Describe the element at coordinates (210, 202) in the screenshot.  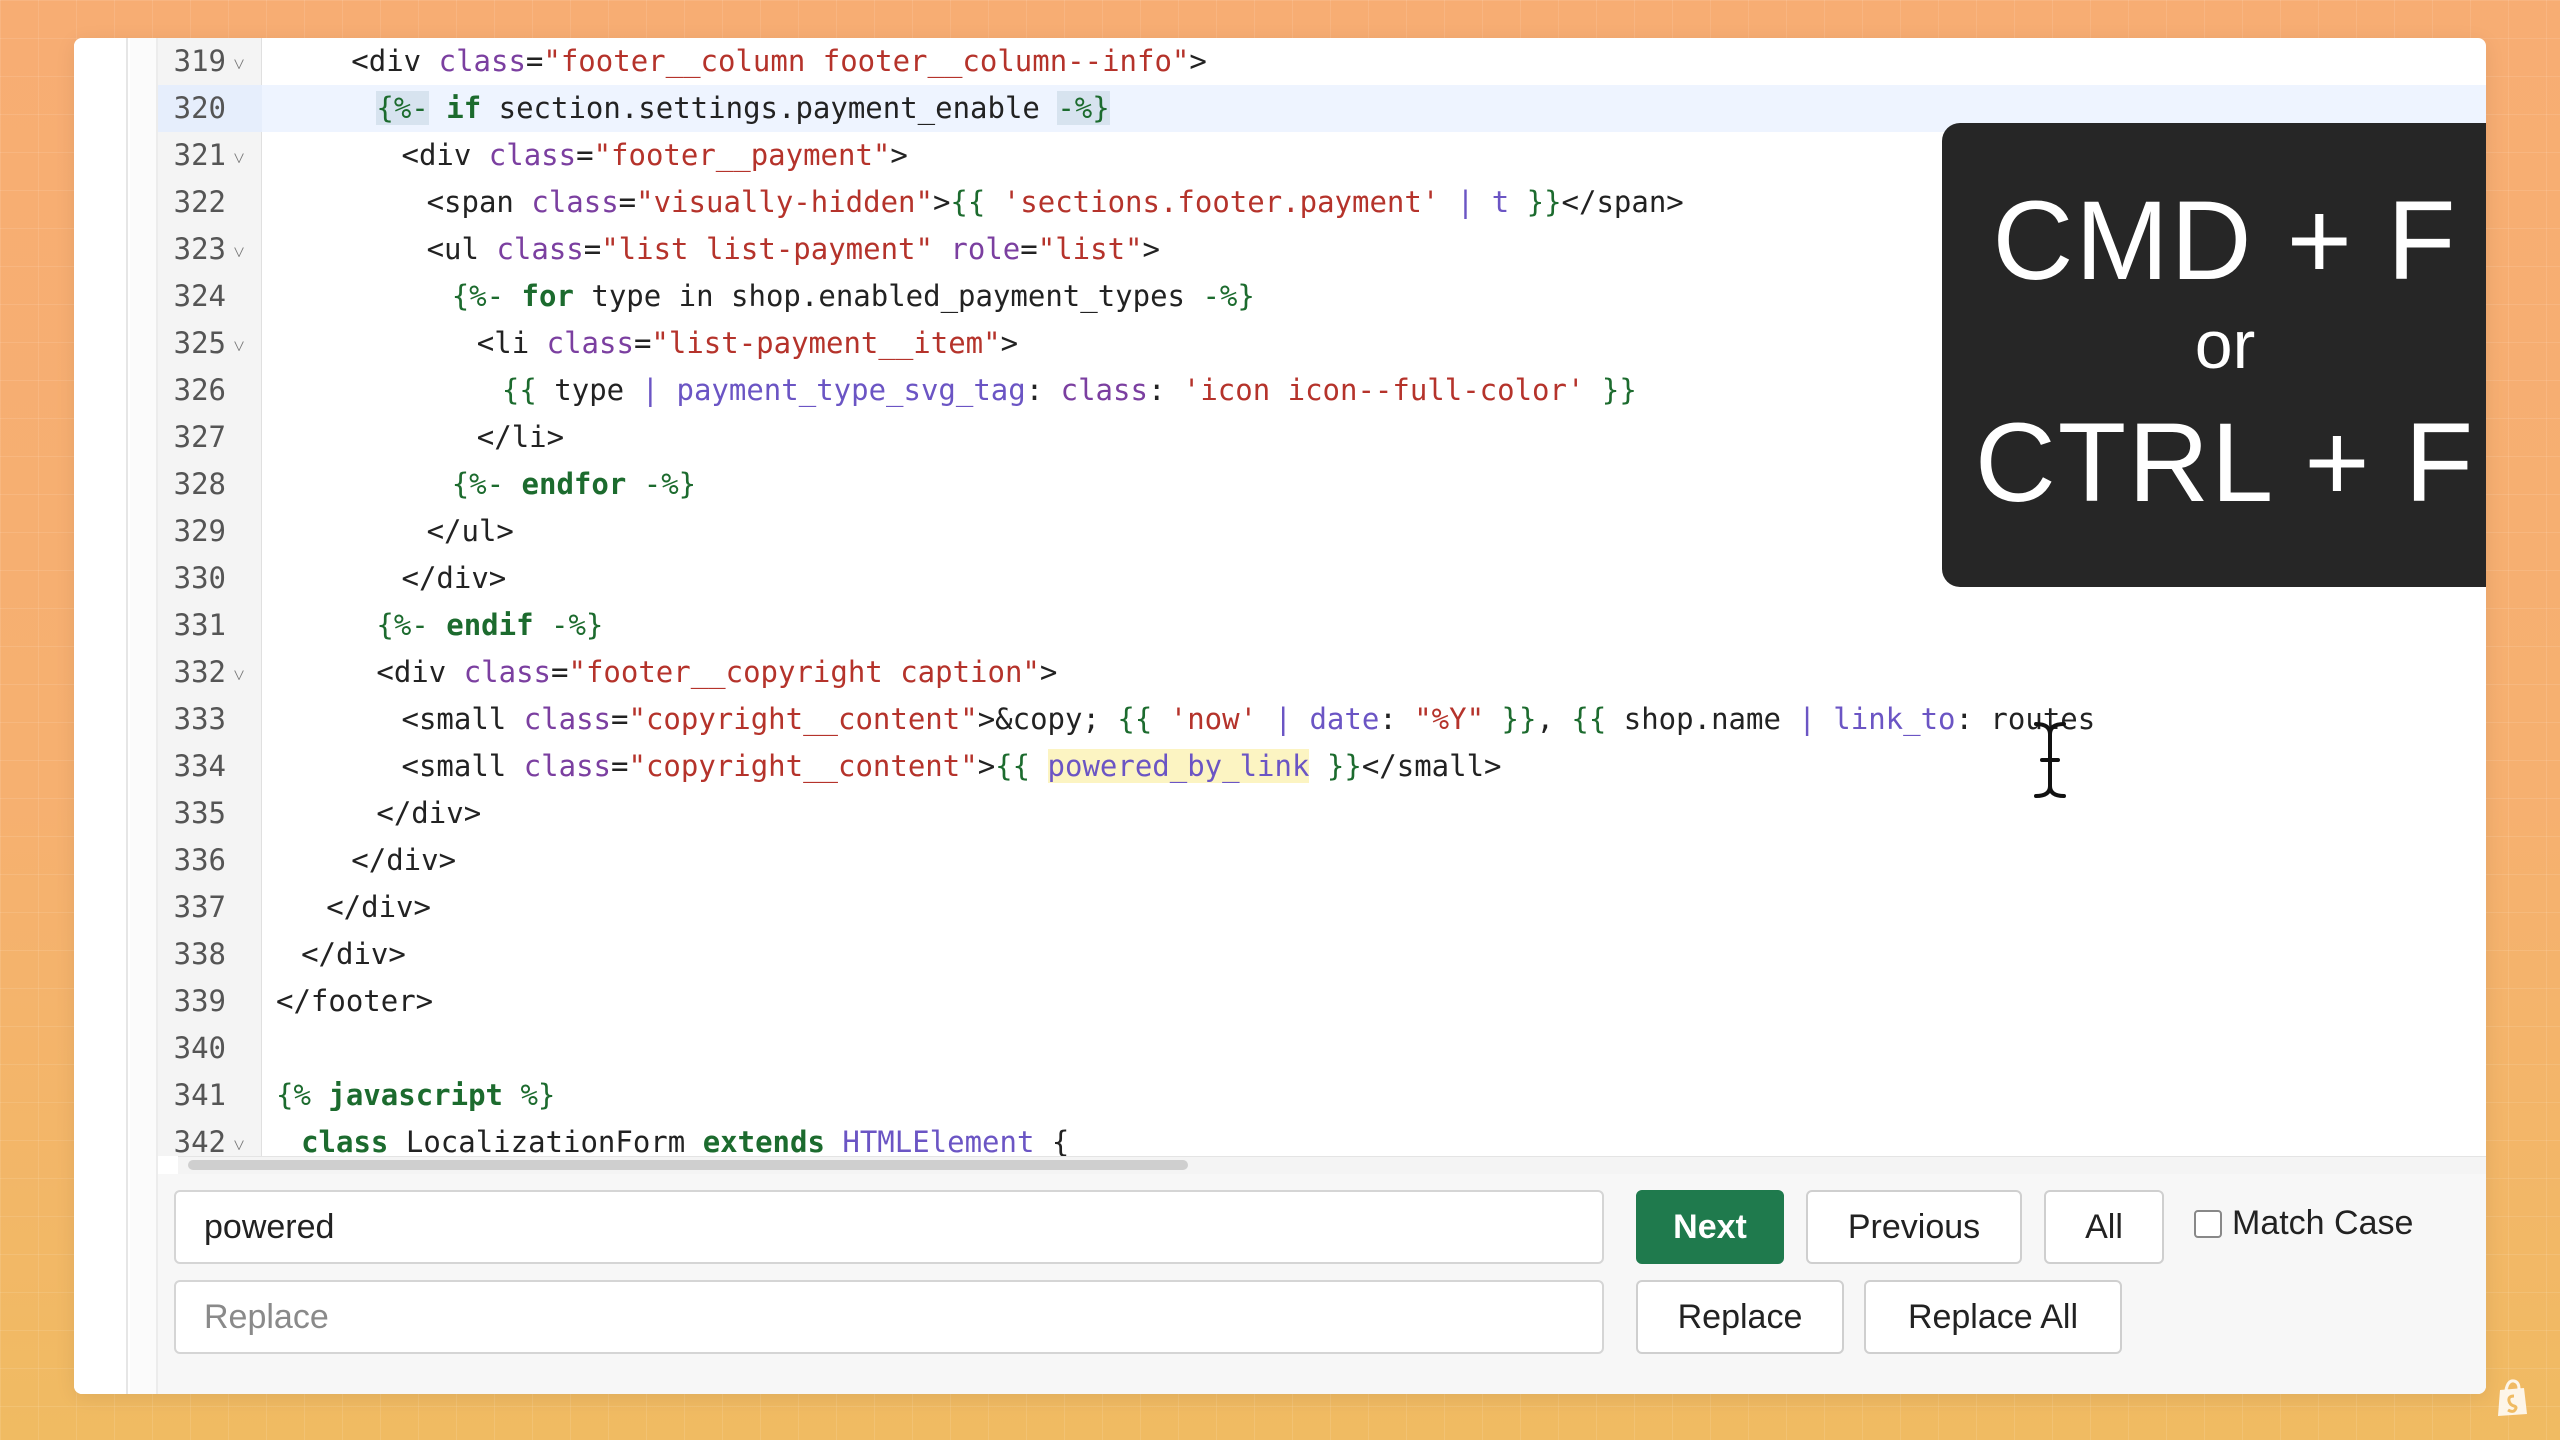
I see `line-number: 322` at that location.